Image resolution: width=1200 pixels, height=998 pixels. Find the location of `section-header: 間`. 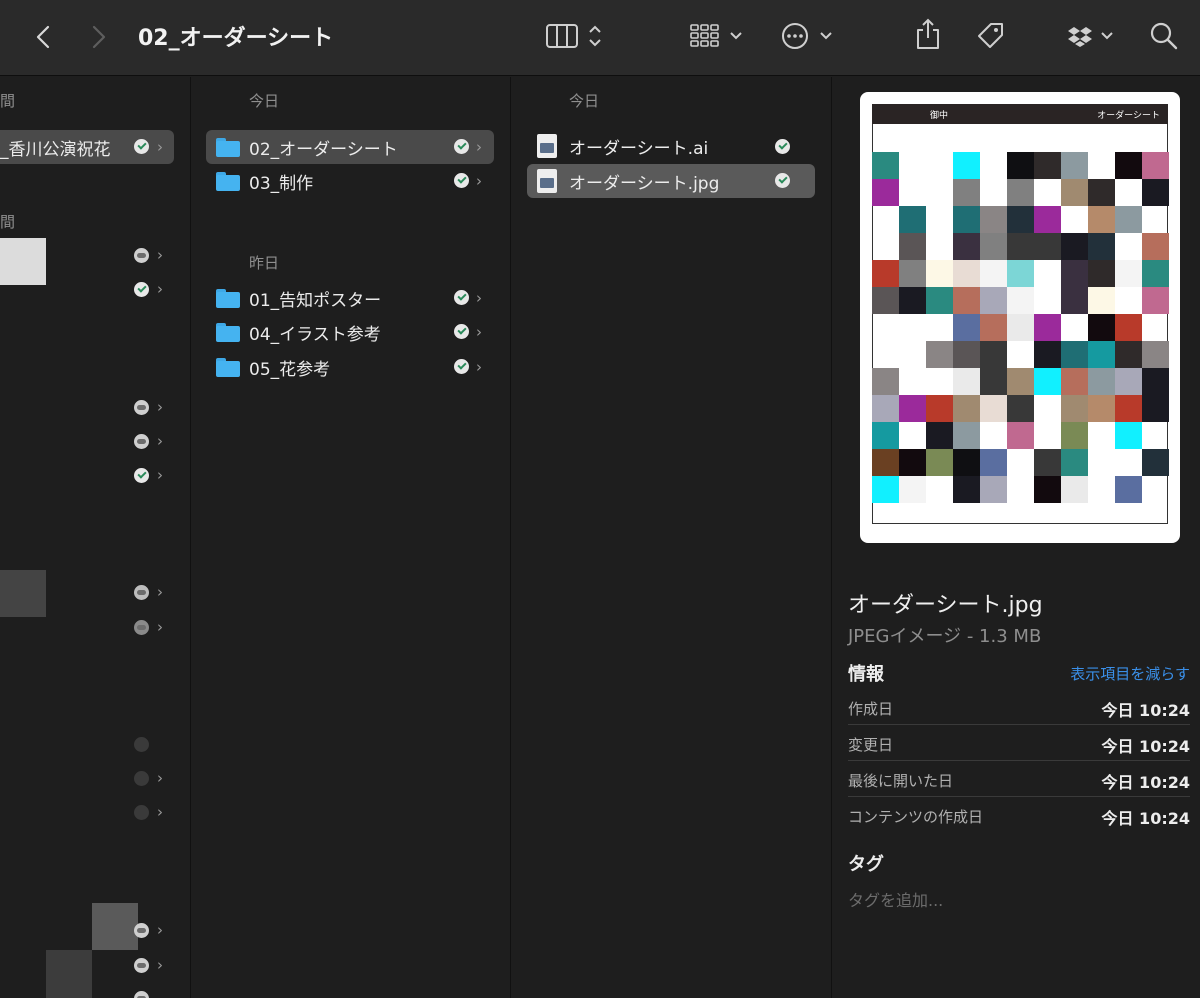

section-header: 間 is located at coordinates (8, 101).